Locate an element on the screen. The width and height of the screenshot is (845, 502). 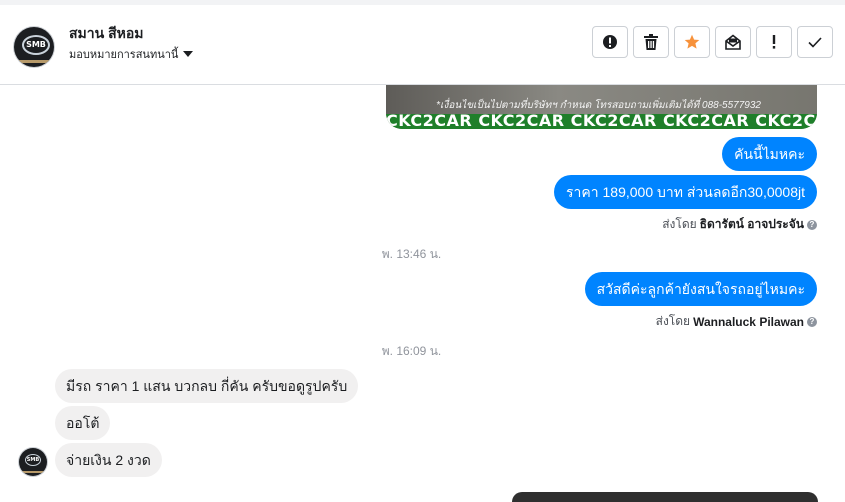
star-button is located at coordinates (692, 42).